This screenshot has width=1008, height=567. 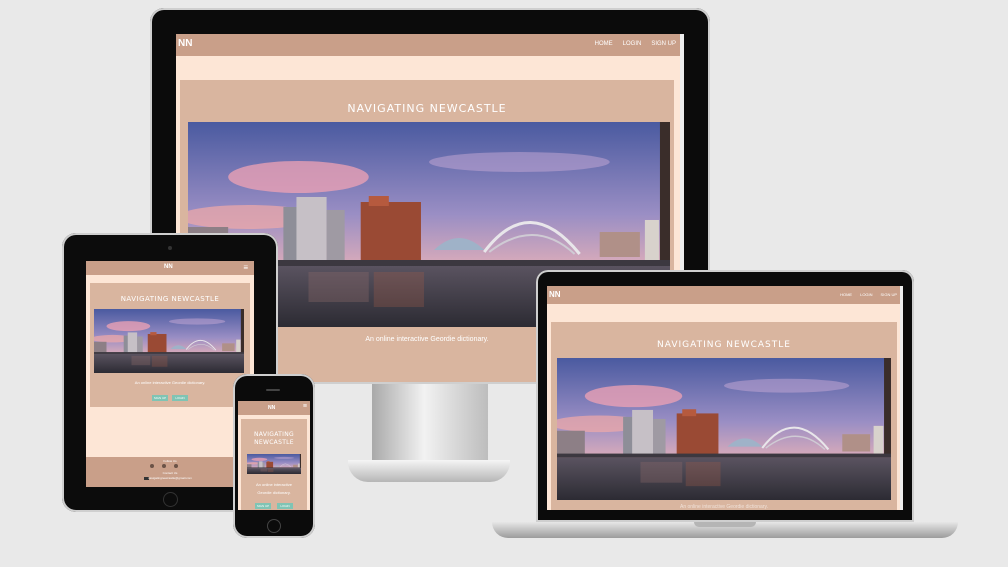 What do you see at coordinates (901, 398) in the screenshot?
I see `scrollbar` at bounding box center [901, 398].